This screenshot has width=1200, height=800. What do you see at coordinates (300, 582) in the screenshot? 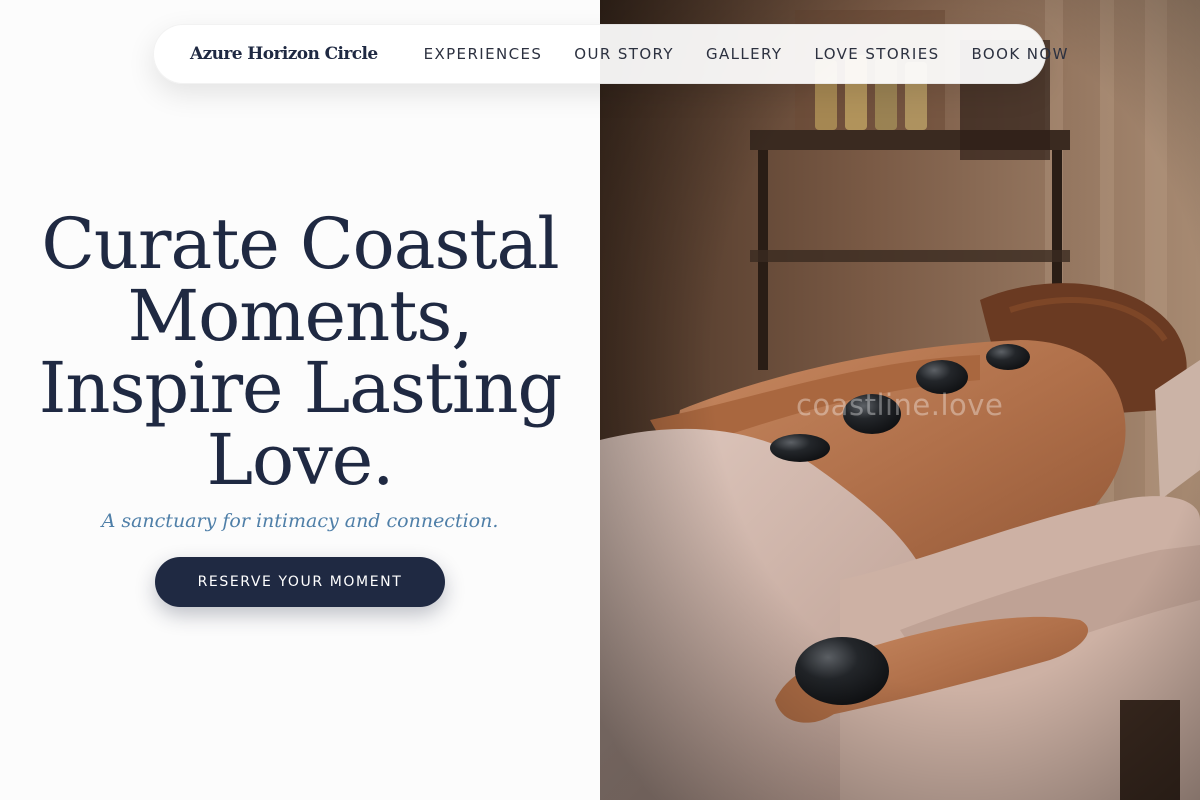
I see `reserve-moment-button: RESERVE YOUR MOMENT` at bounding box center [300, 582].